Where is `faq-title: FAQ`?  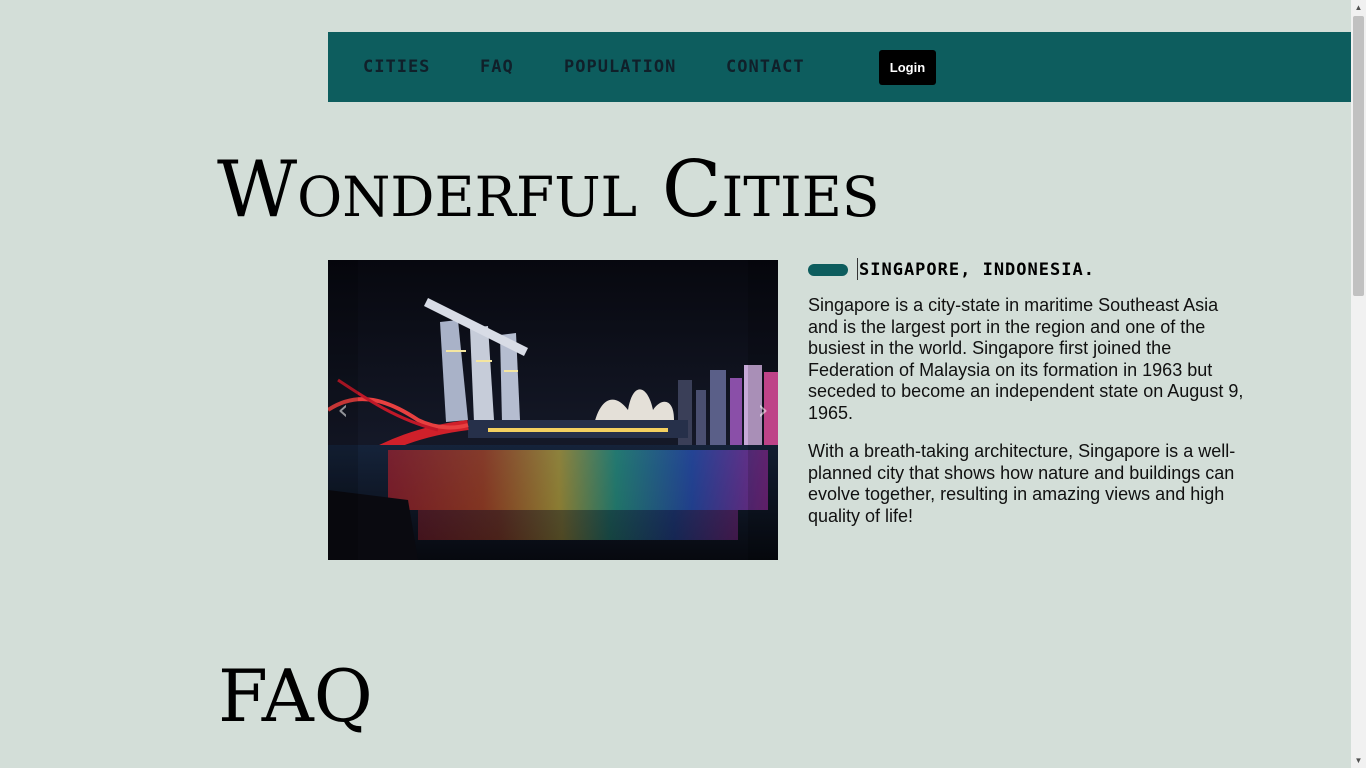
faq-title: FAQ is located at coordinates (295, 696).